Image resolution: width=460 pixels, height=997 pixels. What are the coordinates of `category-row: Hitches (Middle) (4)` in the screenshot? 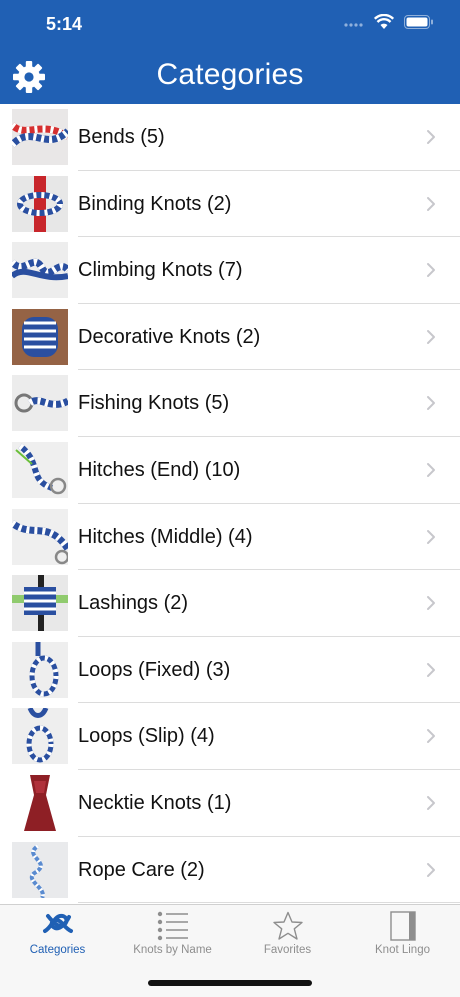 It's located at (230, 537).